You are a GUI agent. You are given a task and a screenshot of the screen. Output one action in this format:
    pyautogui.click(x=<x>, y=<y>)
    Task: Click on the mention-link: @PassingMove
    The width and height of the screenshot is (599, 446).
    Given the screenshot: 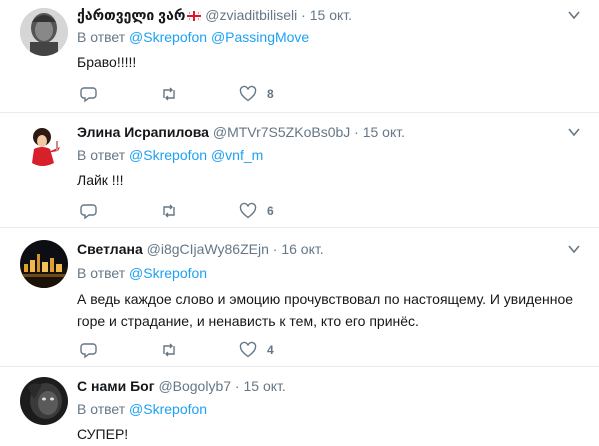 What is the action you would take?
    pyautogui.click(x=260, y=37)
    